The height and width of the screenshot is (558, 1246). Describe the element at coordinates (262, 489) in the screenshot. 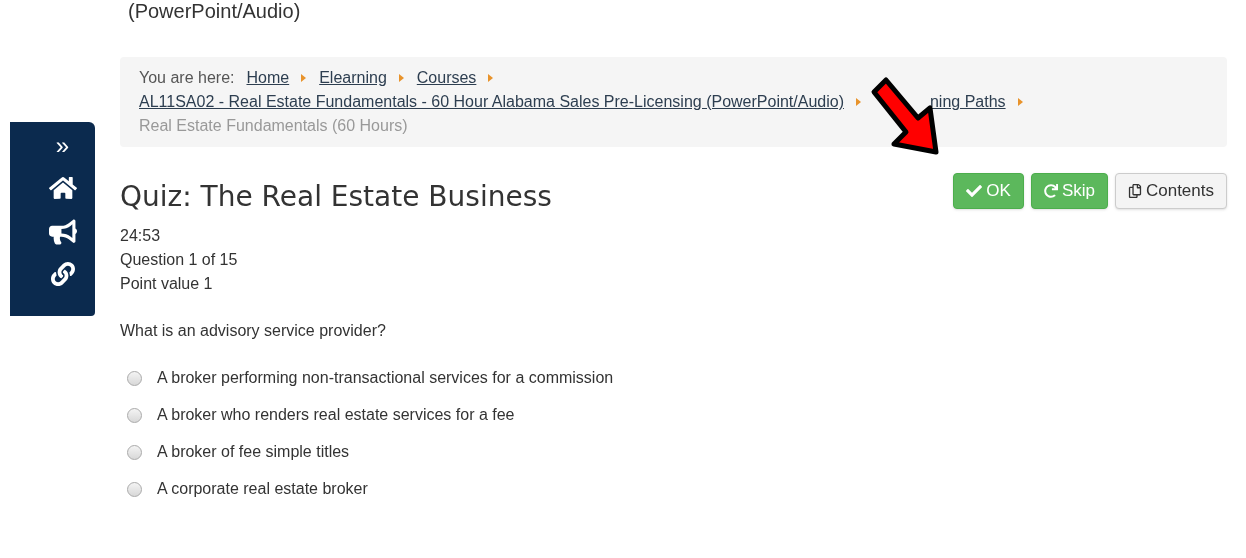

I see `answer-option: A corporate real estate broker` at that location.